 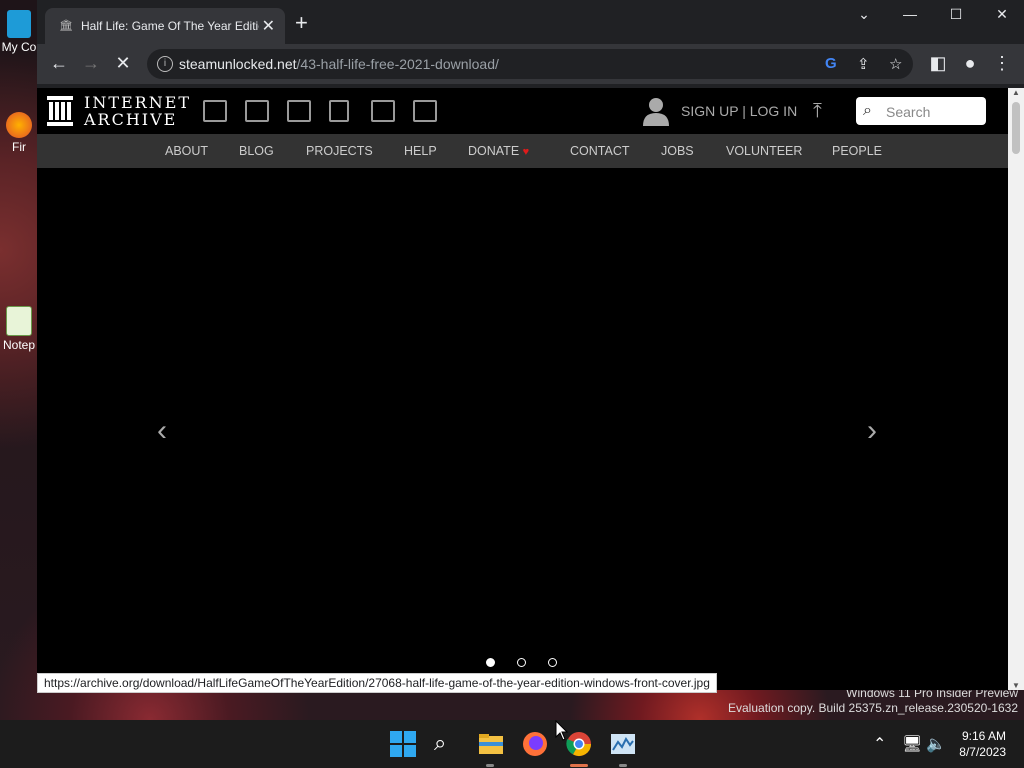 What do you see at coordinates (301, 23) in the screenshot?
I see `new-tab-icon: +` at bounding box center [301, 23].